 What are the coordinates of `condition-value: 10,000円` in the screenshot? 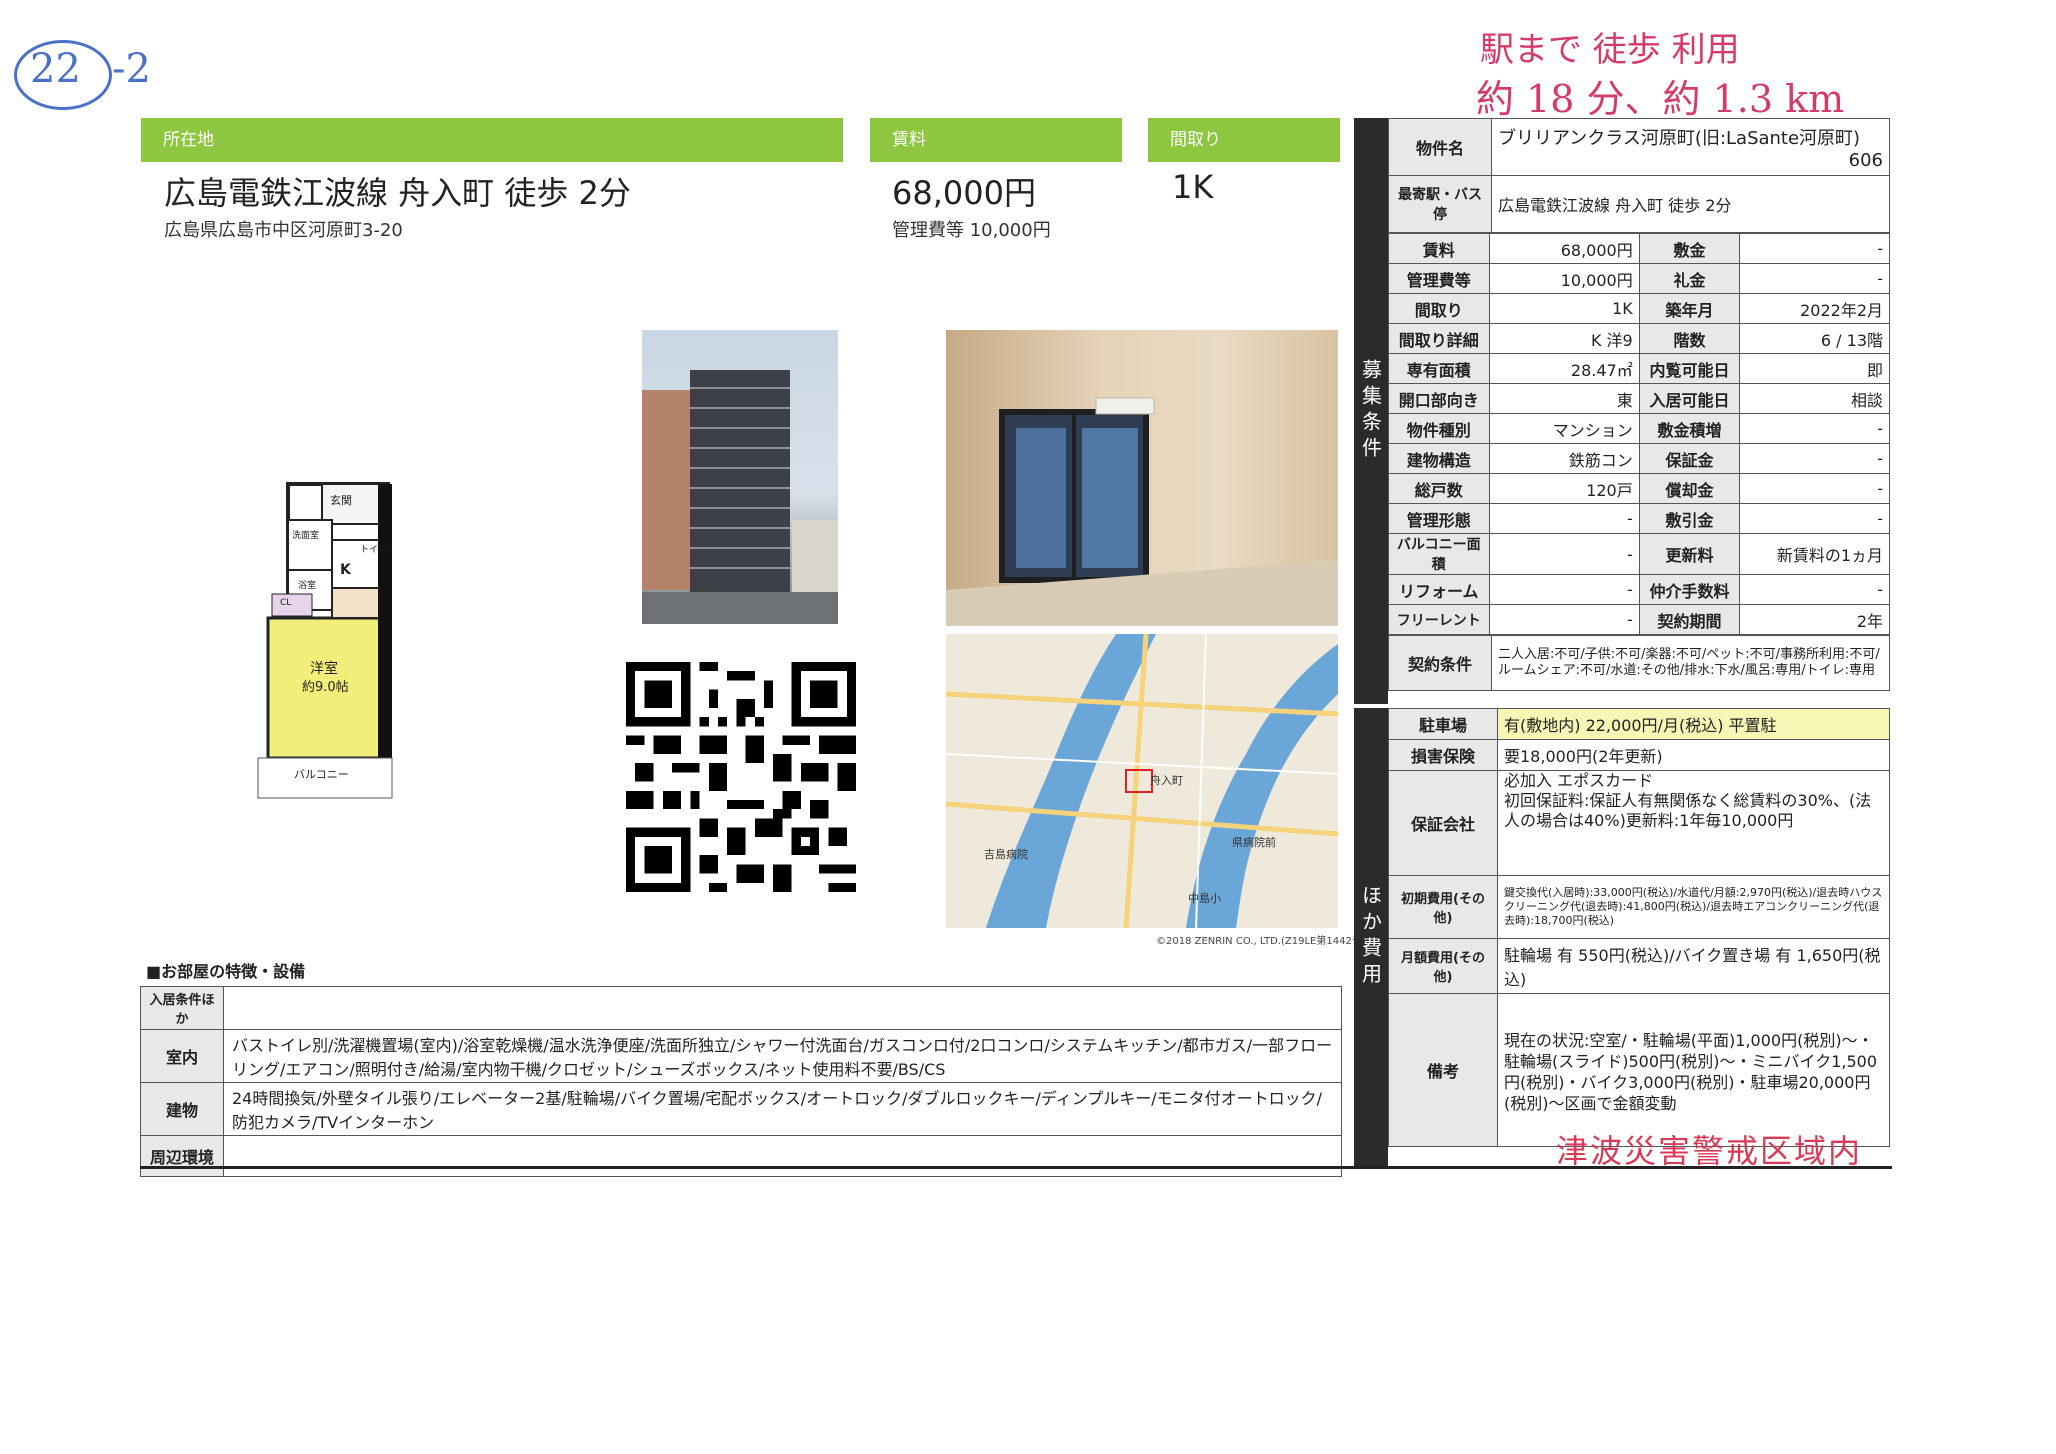 It's located at (1564, 278).